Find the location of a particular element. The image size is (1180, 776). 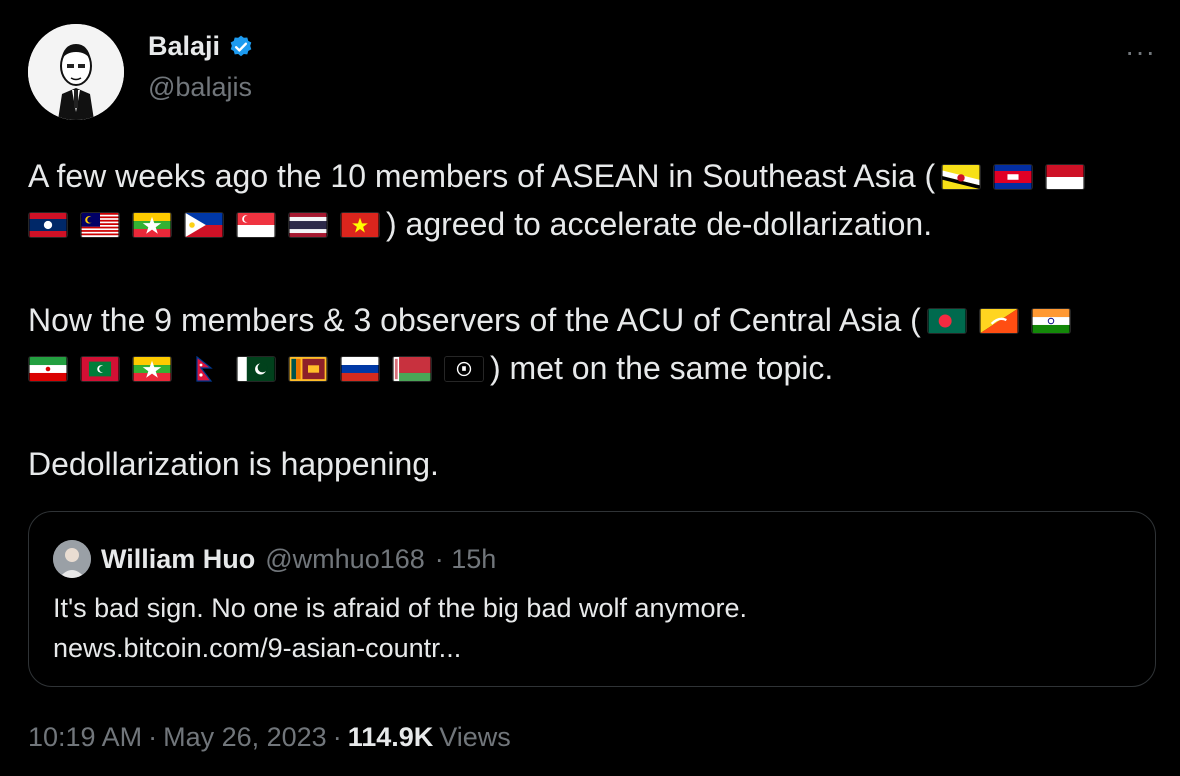

quoted-tweet-time: · 15h is located at coordinates (465, 558).